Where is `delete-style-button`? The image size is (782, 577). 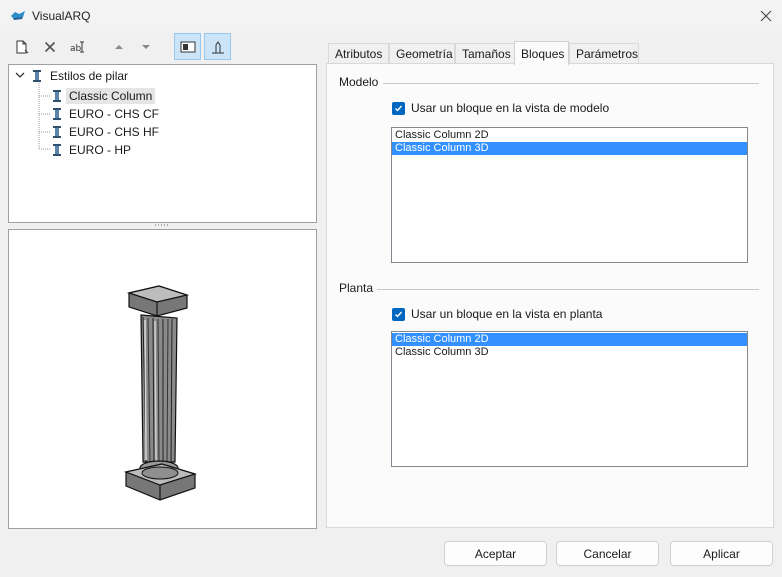
delete-style-button is located at coordinates (49, 46).